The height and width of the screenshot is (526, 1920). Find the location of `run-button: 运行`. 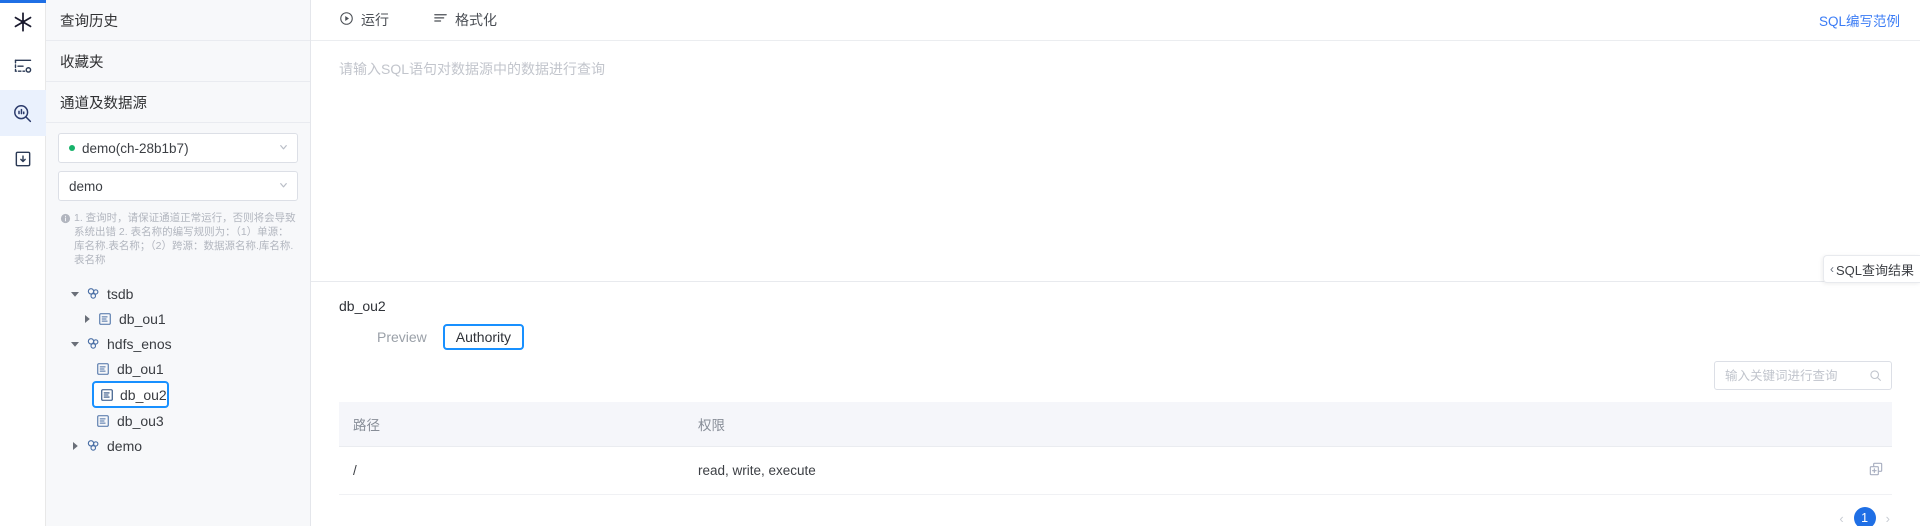

run-button: 运行 is located at coordinates (364, 20).